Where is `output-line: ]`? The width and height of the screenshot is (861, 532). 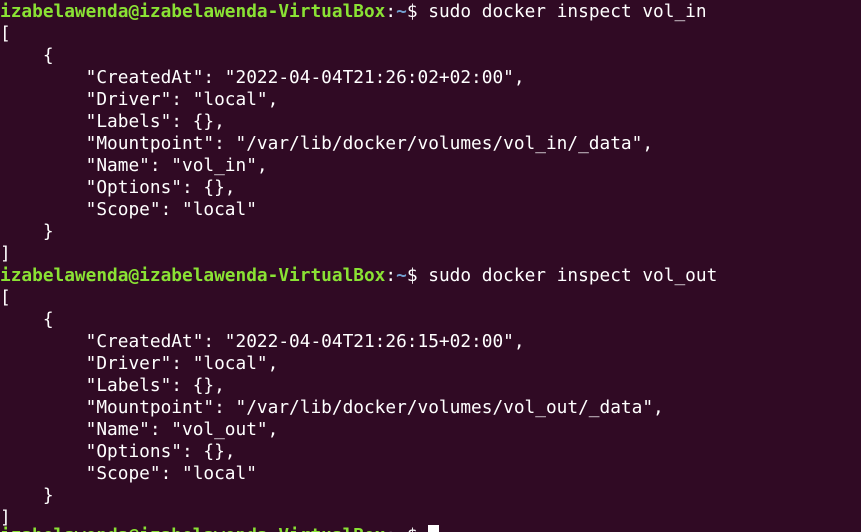
output-line: ] is located at coordinates (5, 253).